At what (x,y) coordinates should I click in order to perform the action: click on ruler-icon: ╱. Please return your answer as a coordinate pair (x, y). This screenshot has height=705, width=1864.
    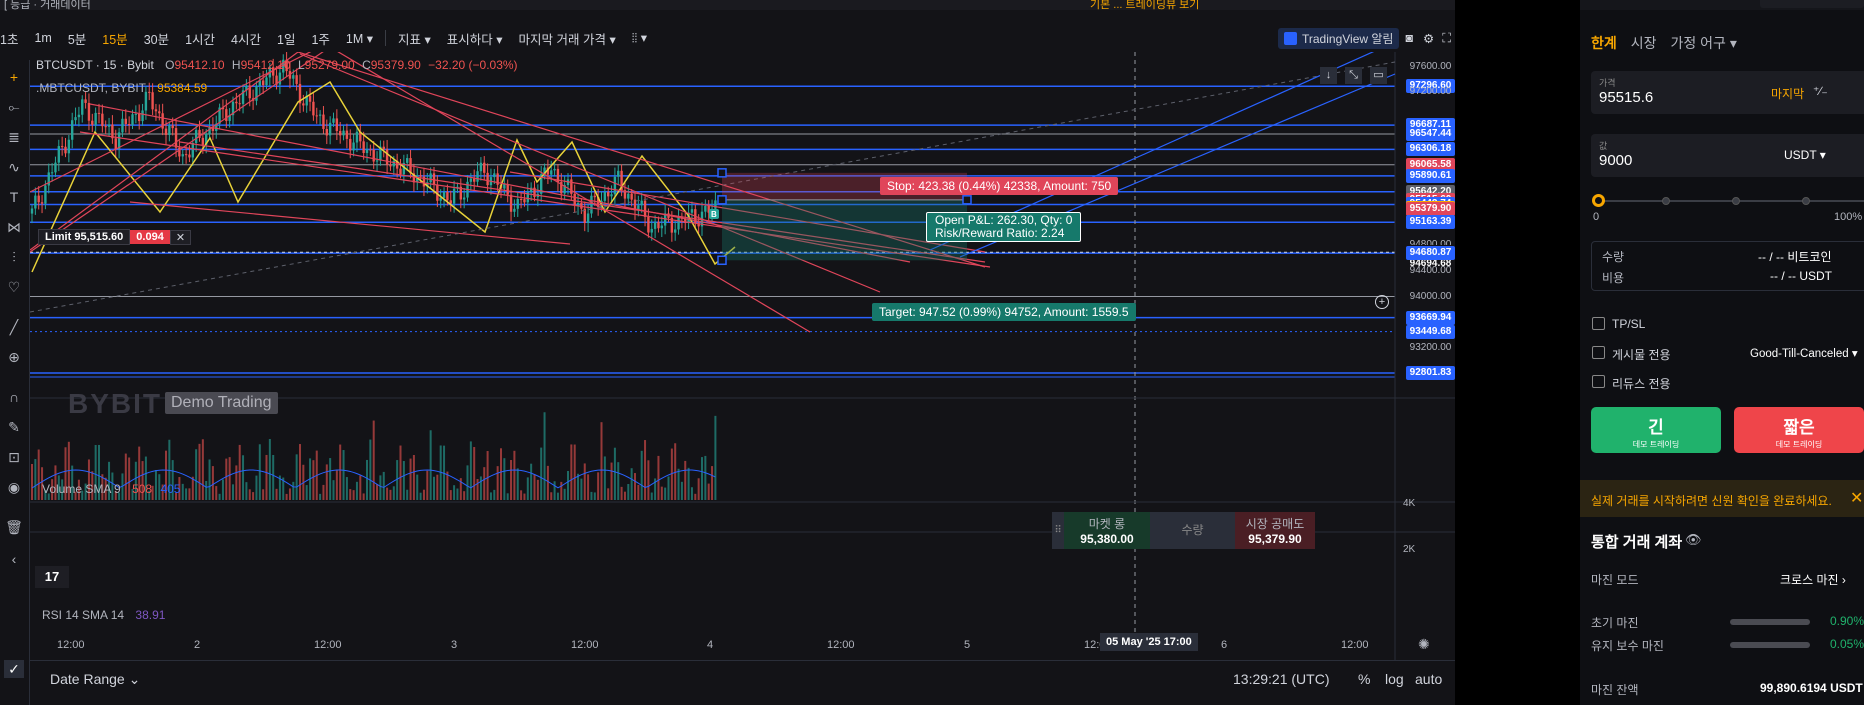
    Looking at the image, I should click on (14, 327).